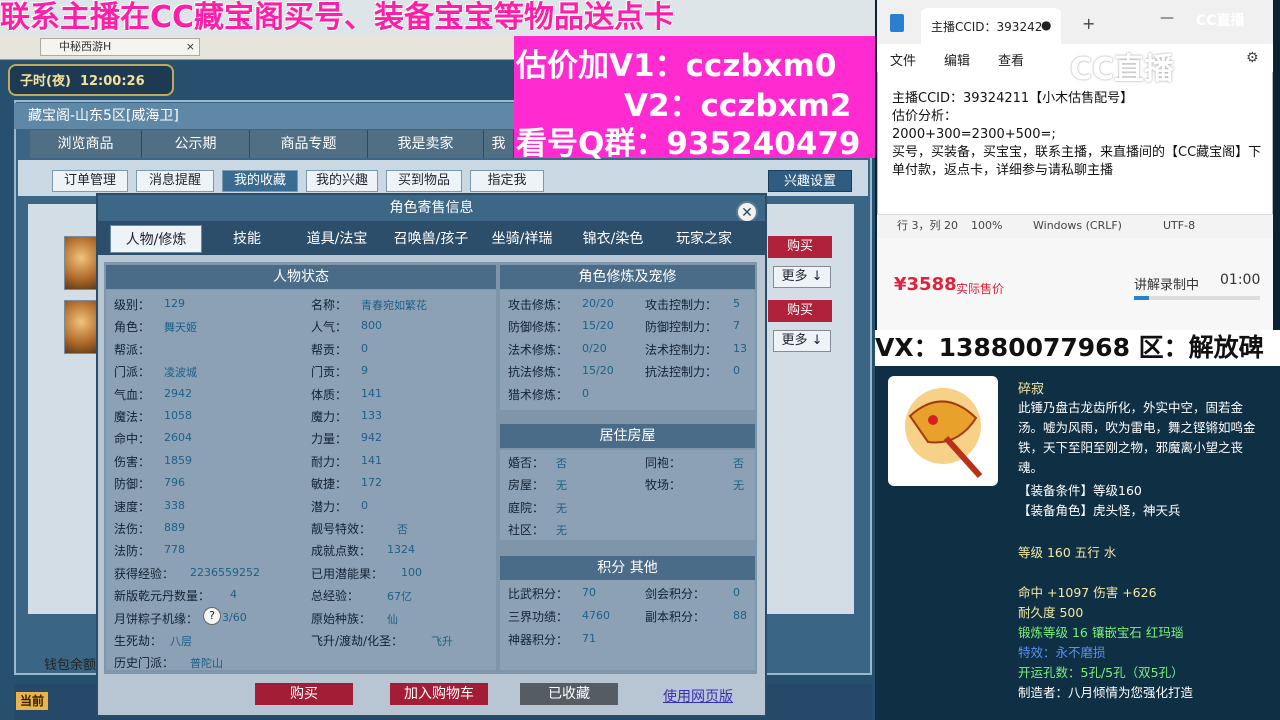 This screenshot has height=720, width=1280. I want to click on stat-value: 778, so click(174, 550).